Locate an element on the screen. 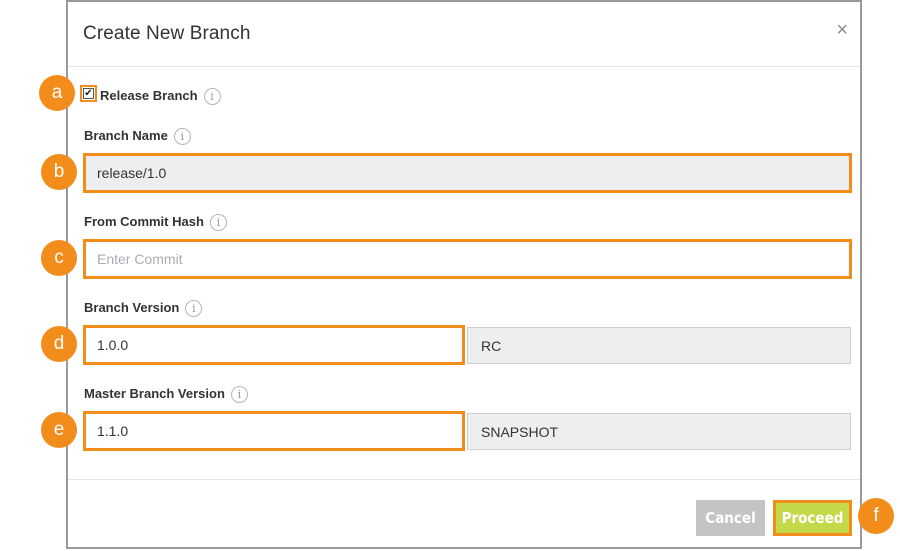  annotation-marker-b: b is located at coordinates (59, 172).